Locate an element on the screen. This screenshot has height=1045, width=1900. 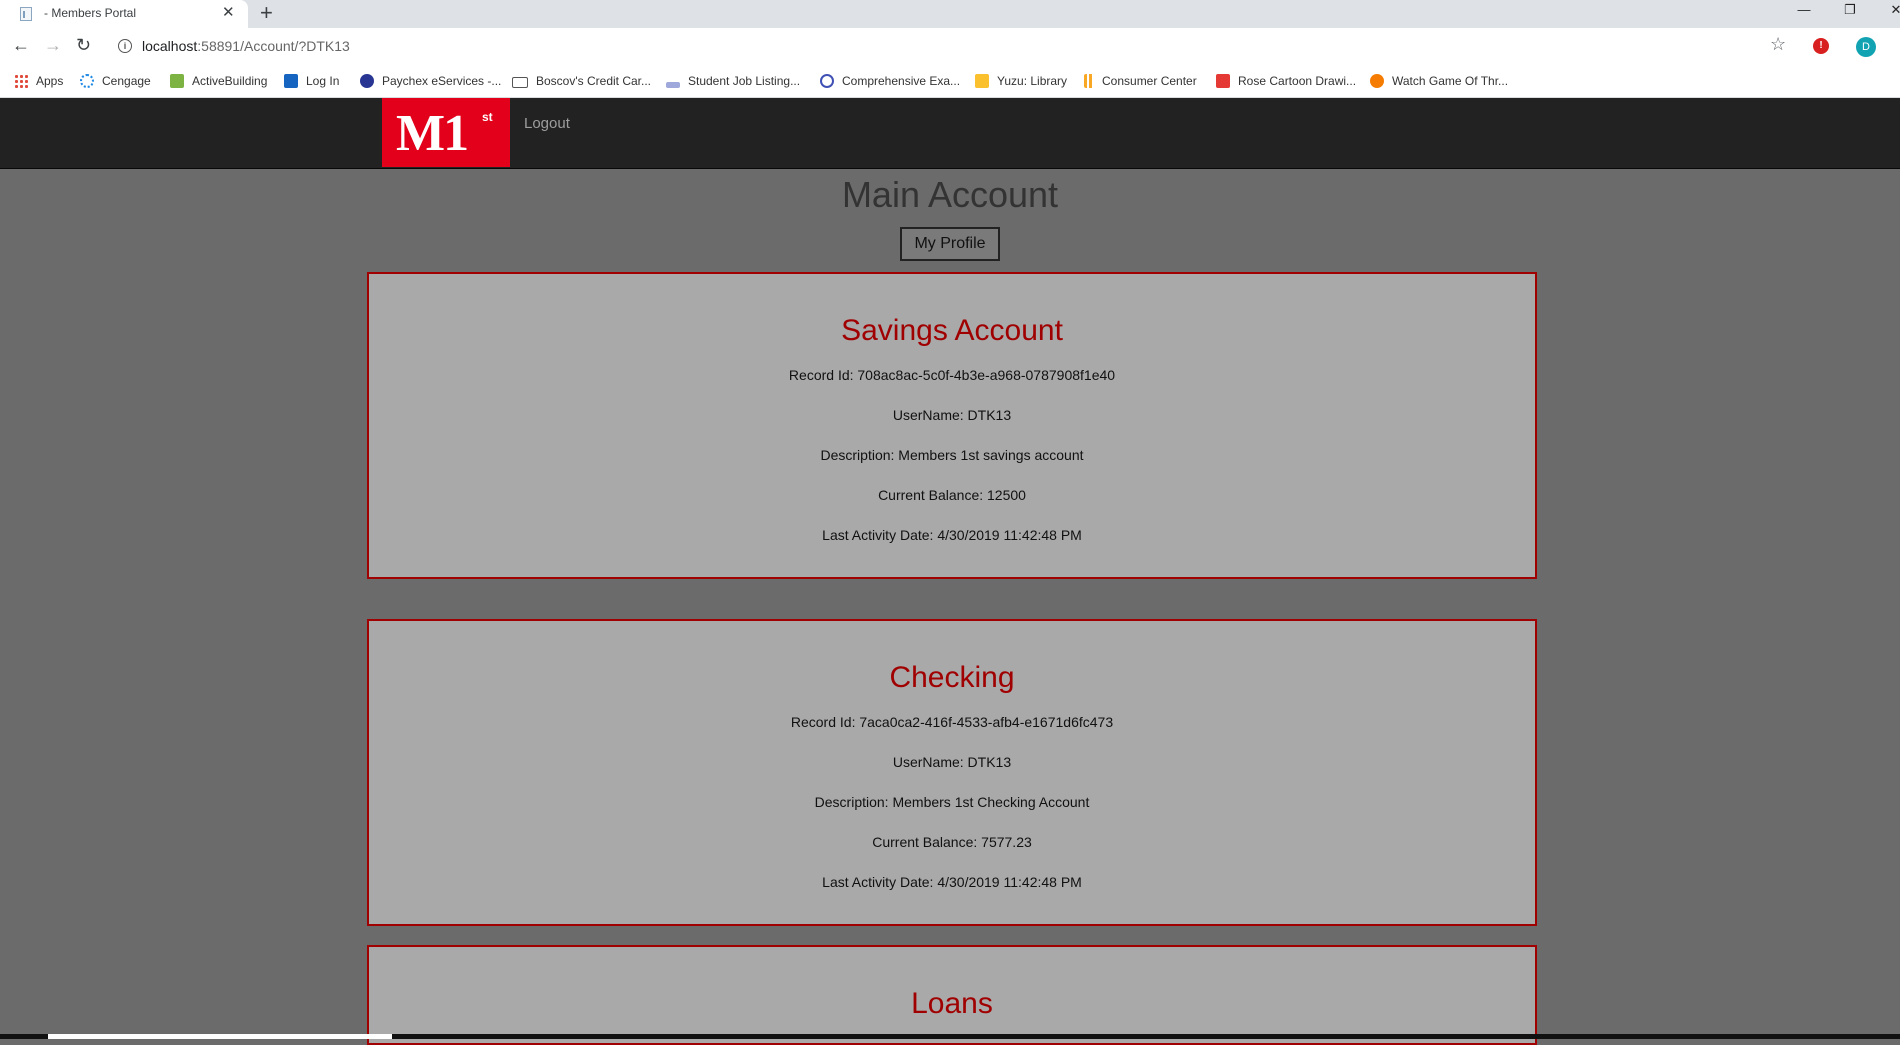
profile-avatar: D is located at coordinates (1866, 47).